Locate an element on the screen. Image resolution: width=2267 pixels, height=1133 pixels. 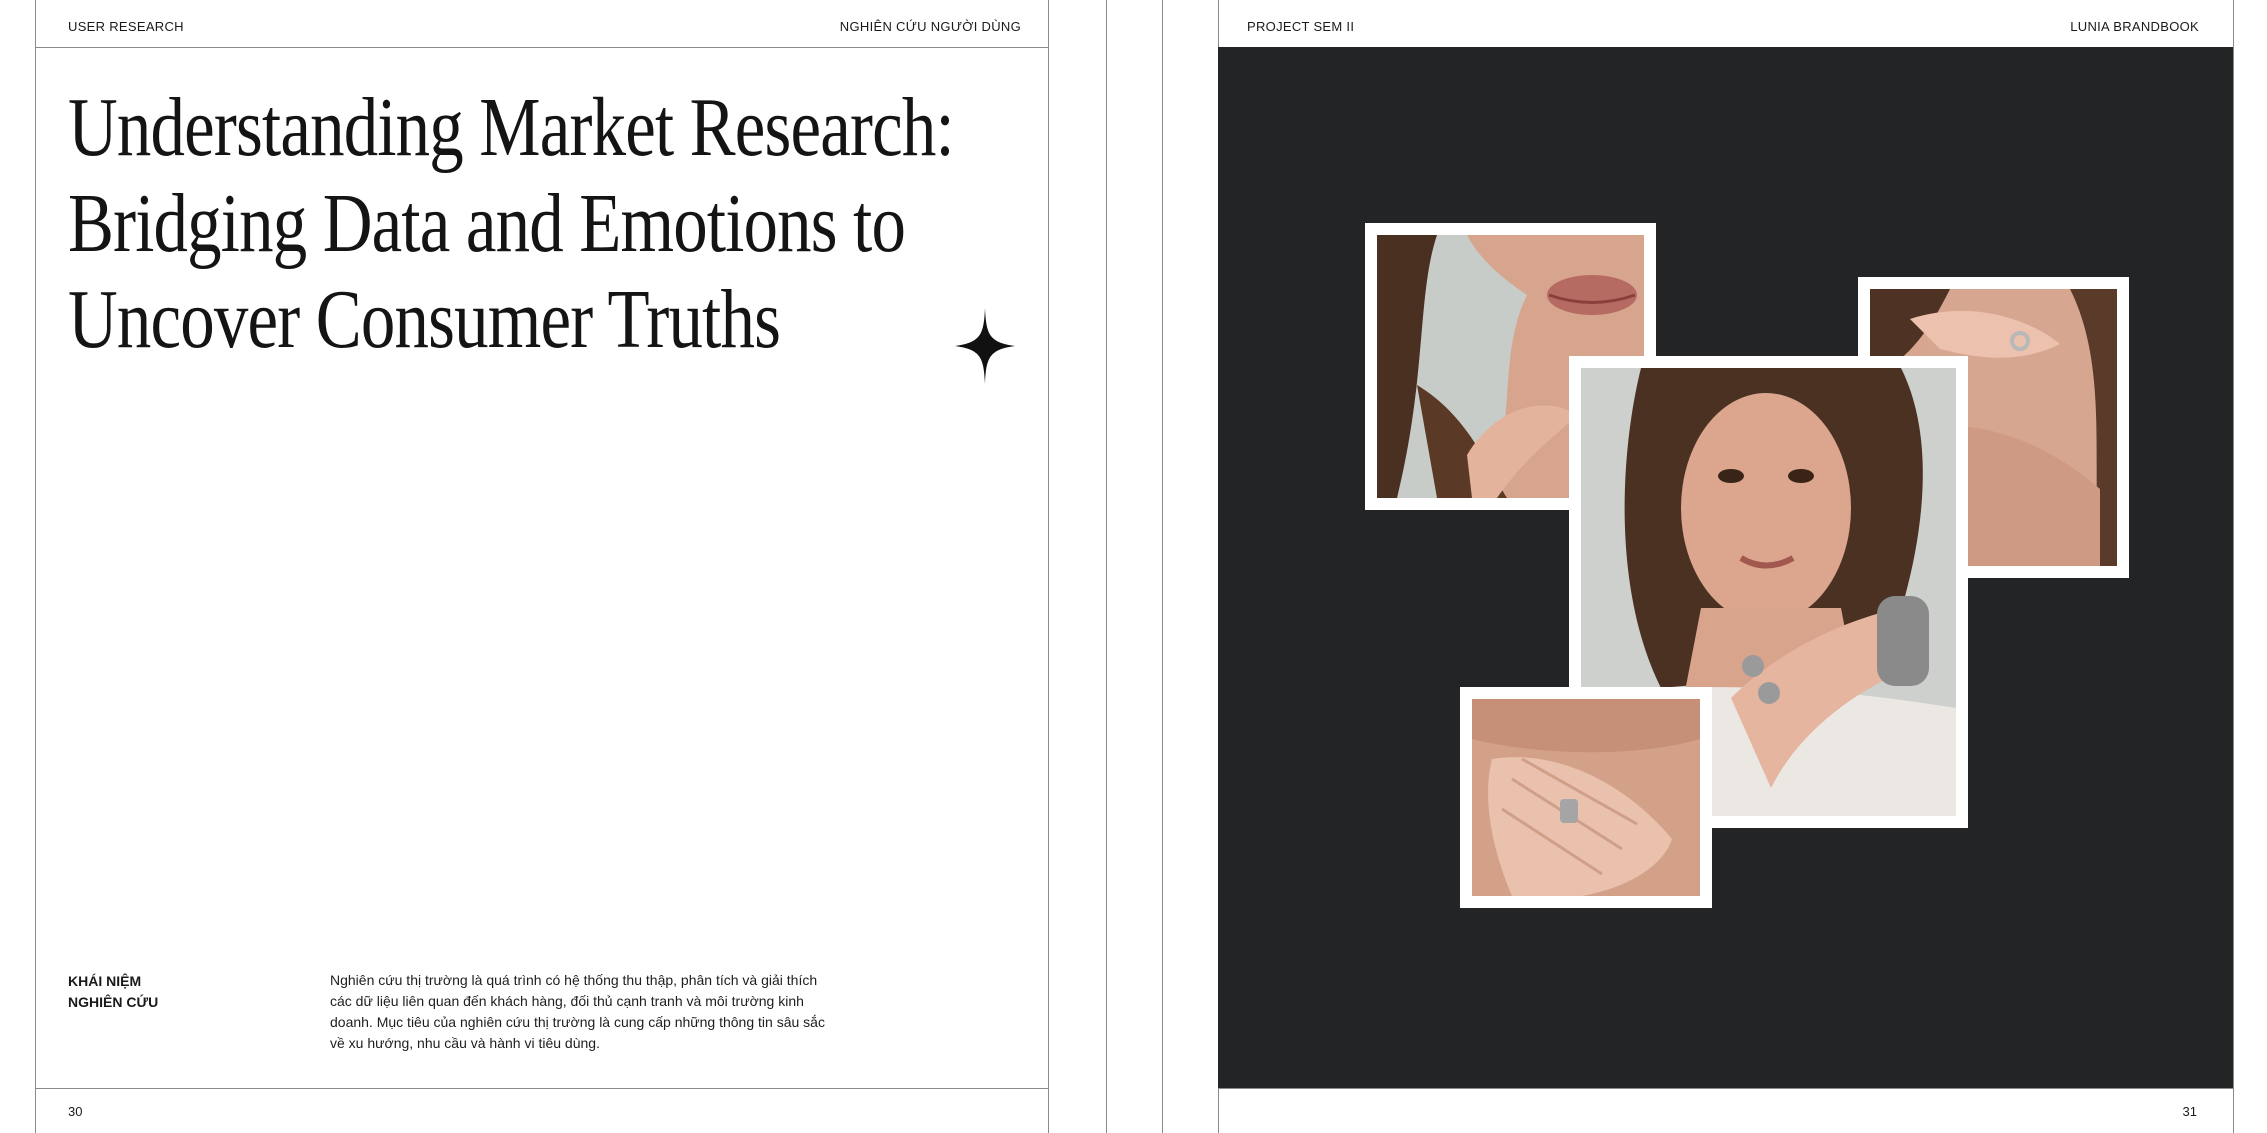
term-line-1: KHÁI NIỆM is located at coordinates (105, 981).